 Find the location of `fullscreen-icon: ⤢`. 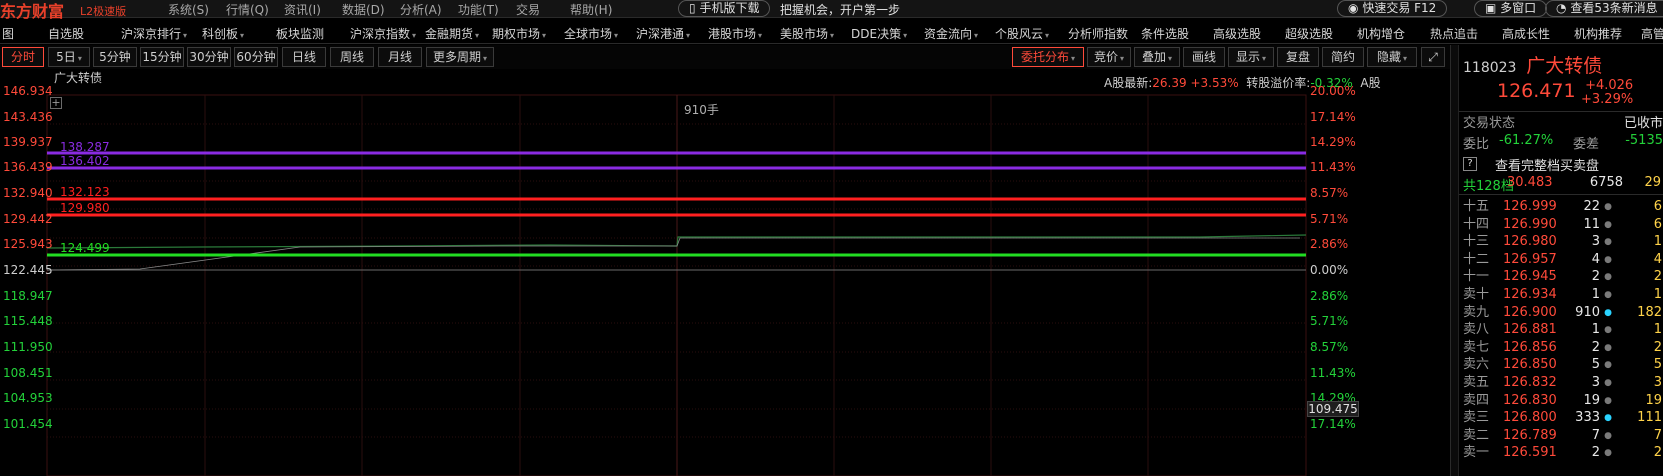

fullscreen-icon: ⤢ is located at coordinates (1433, 57).